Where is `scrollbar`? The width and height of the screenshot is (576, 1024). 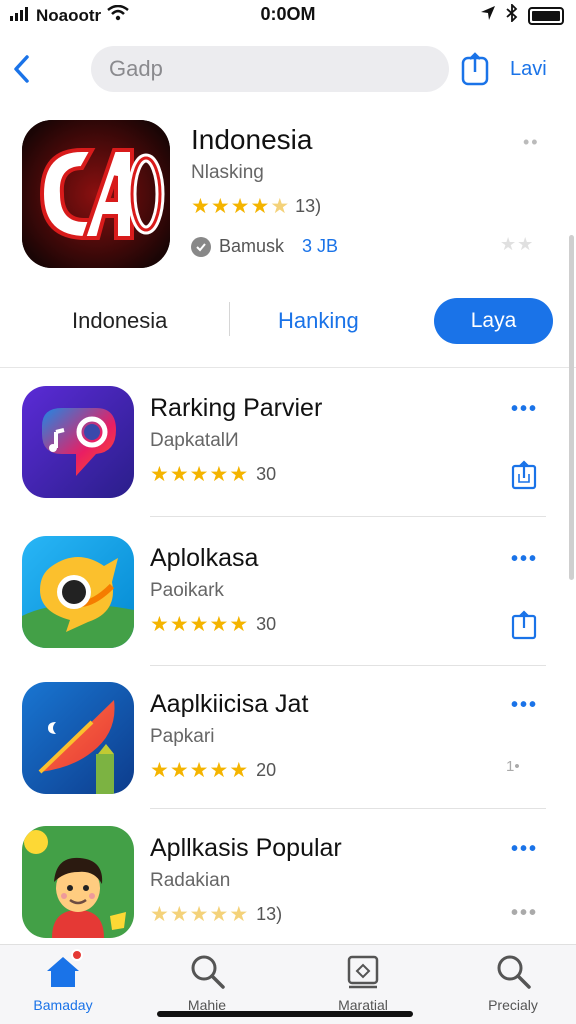 scrollbar is located at coordinates (571, 407).